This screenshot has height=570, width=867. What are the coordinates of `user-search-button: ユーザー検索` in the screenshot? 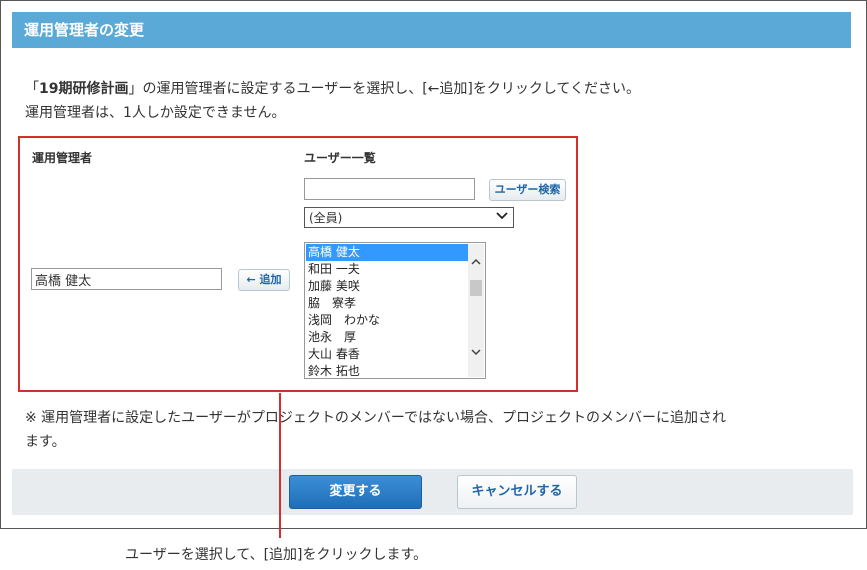 It's located at (527, 190).